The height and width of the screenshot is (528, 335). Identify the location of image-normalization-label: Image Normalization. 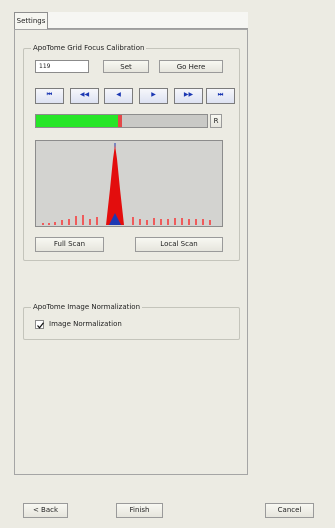
(85, 324).